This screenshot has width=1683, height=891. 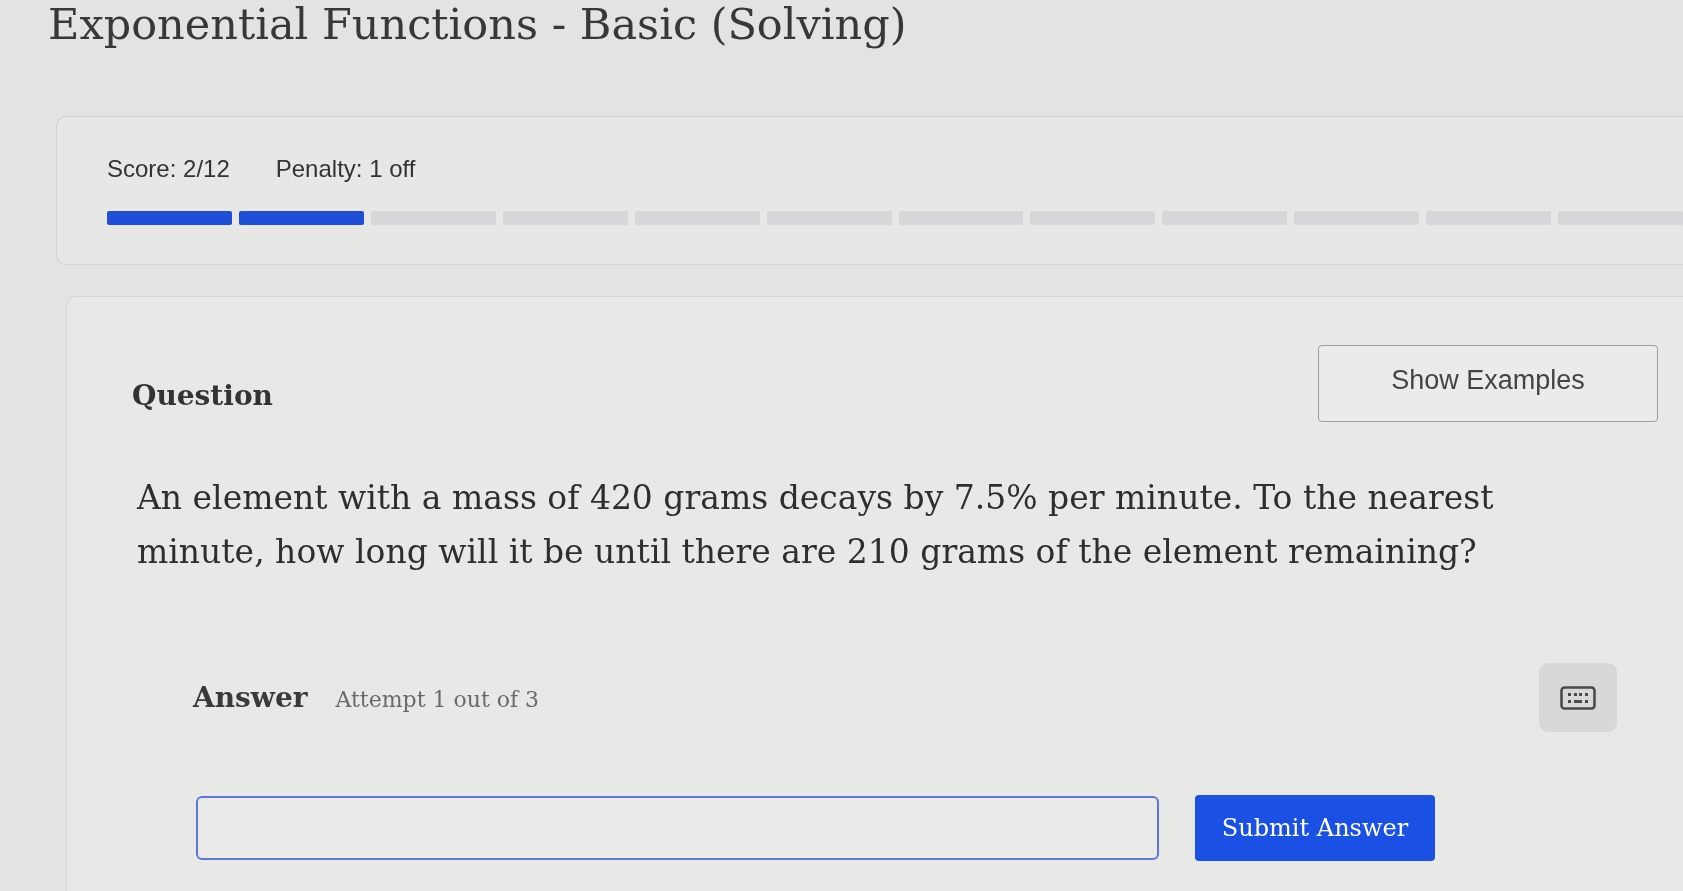 I want to click on question-heading: Question, so click(x=202, y=396).